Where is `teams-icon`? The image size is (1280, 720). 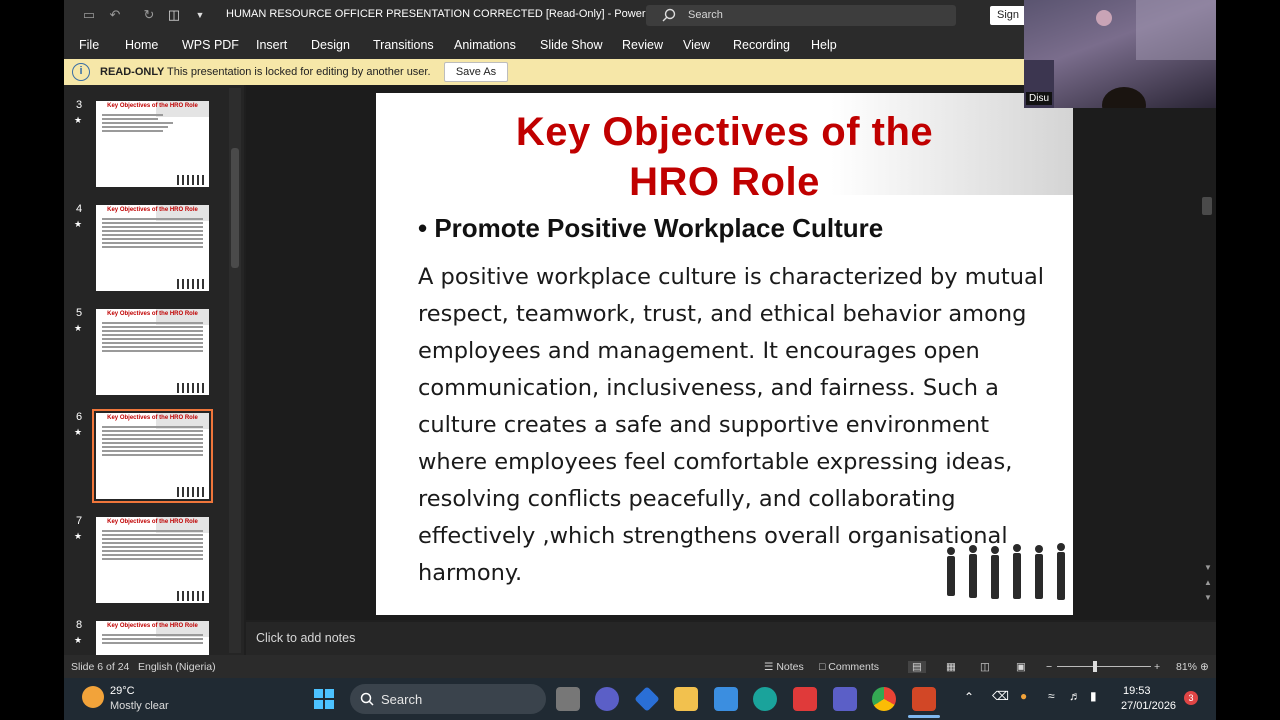
teams-icon is located at coordinates (845, 699).